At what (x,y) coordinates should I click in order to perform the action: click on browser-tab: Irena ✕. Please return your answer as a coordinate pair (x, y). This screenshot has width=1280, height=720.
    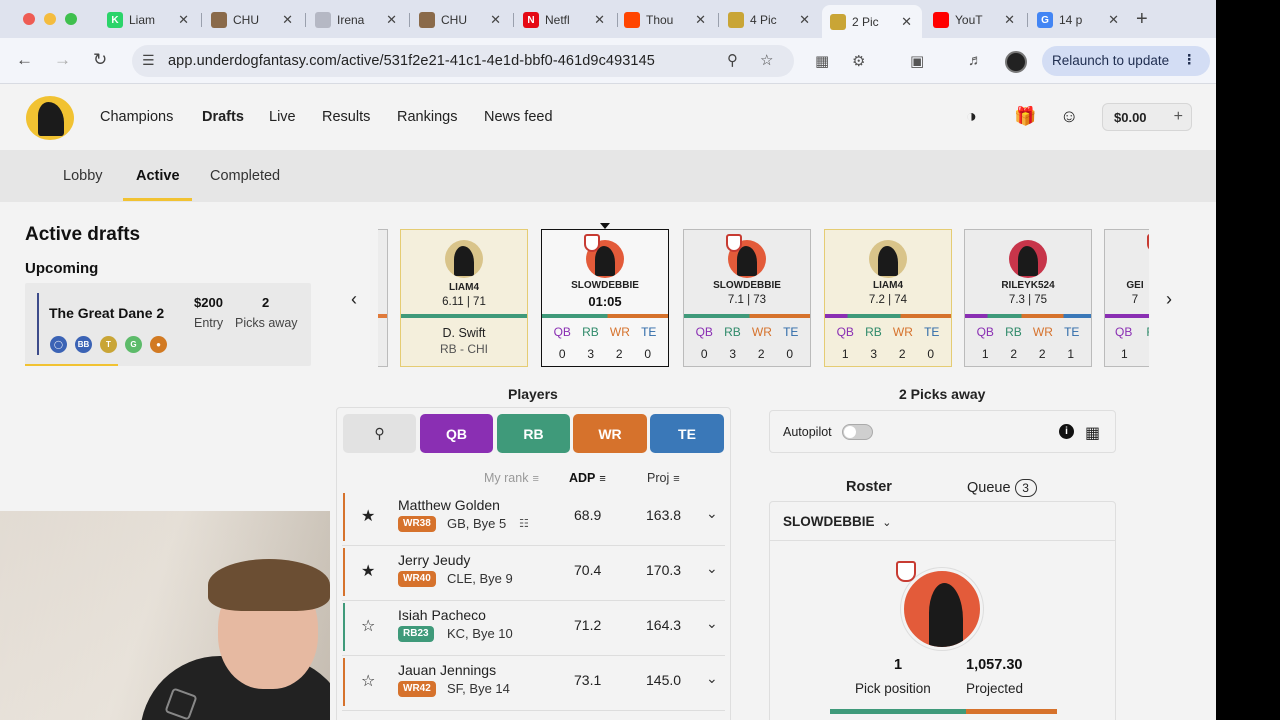
    Looking at the image, I should click on (357, 20).